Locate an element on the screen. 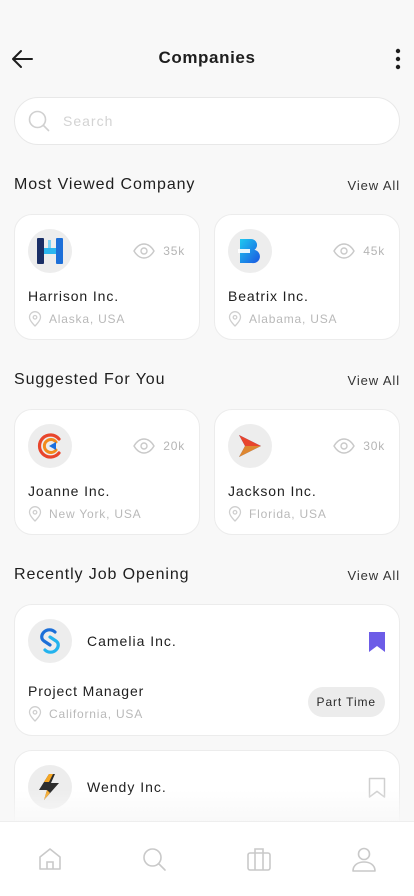  job-company-name: Camelia Inc. is located at coordinates (132, 641).